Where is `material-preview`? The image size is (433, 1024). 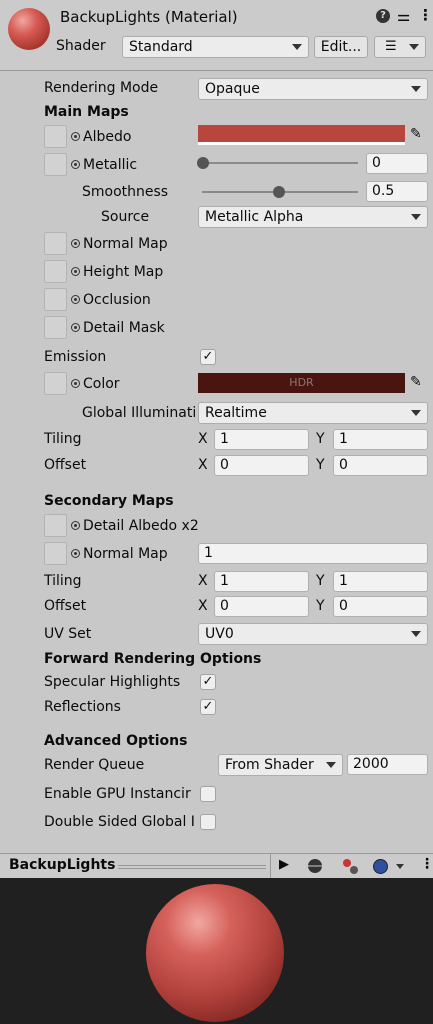 material-preview is located at coordinates (216, 951).